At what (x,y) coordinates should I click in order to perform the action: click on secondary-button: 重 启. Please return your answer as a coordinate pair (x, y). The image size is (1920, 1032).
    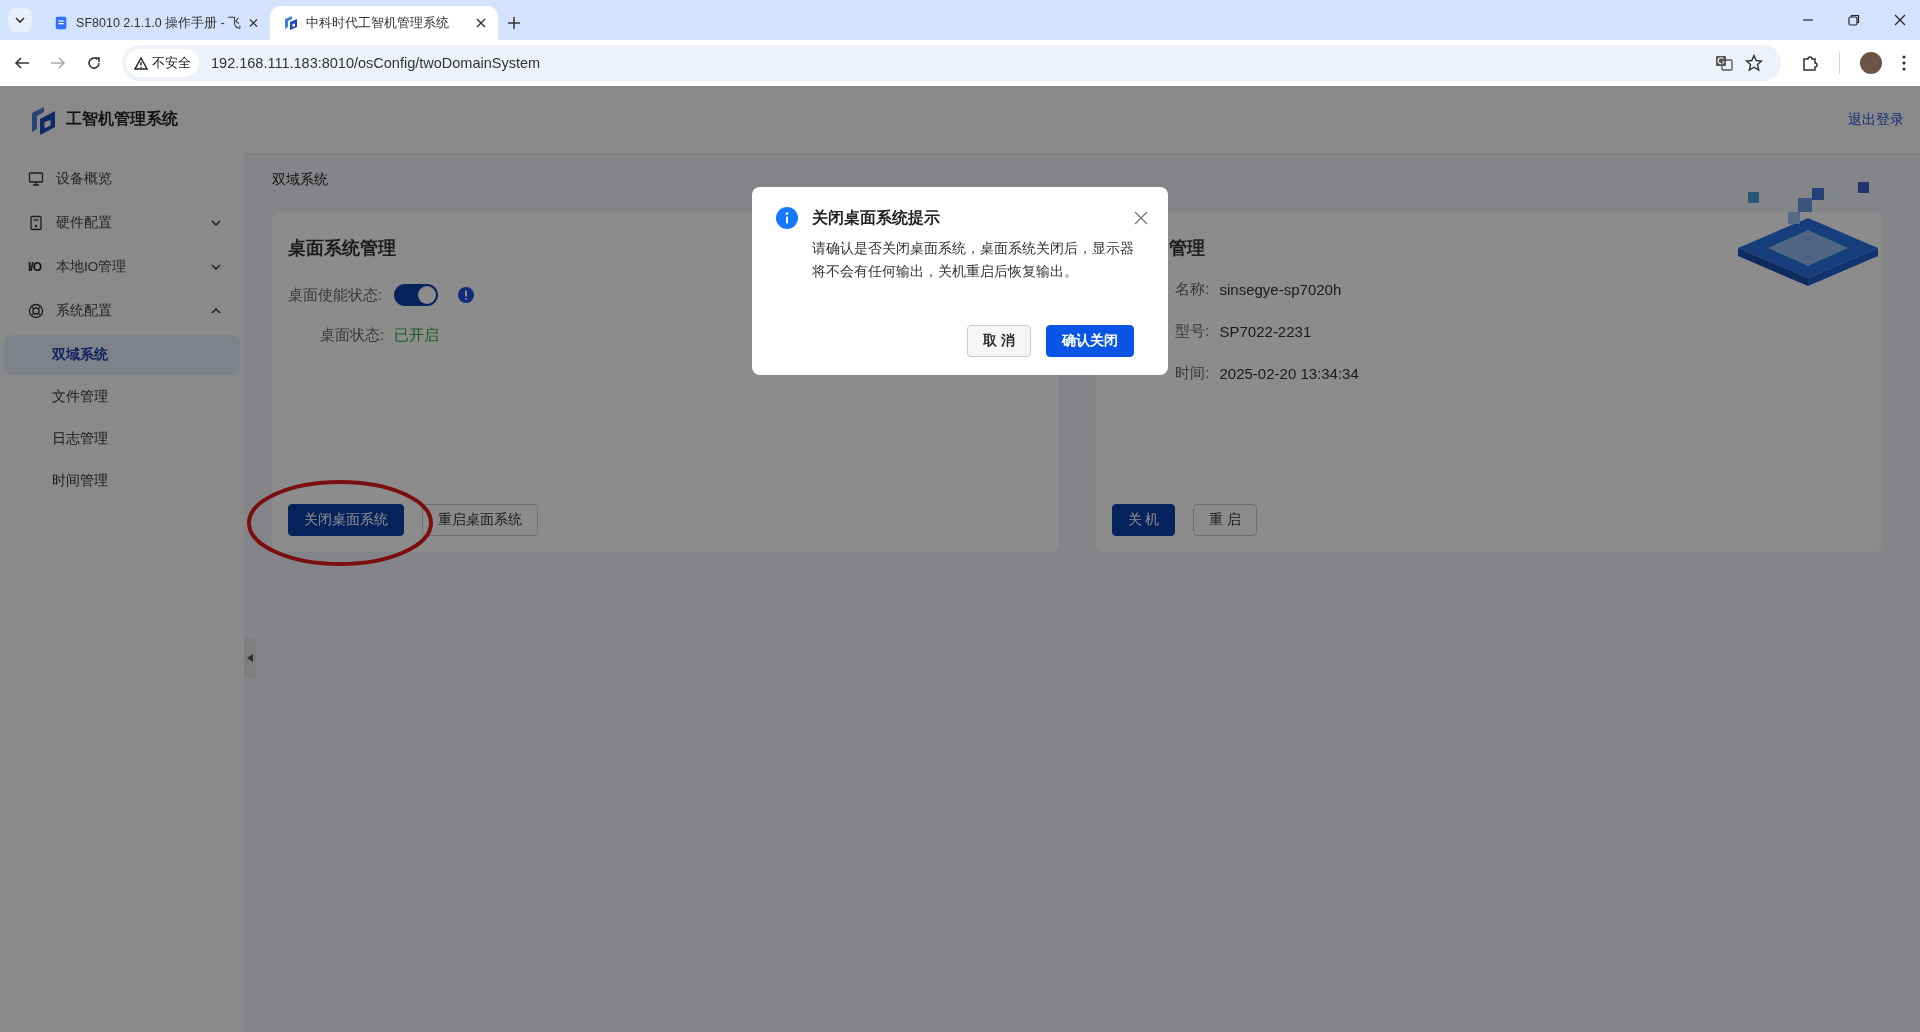
    Looking at the image, I should click on (1225, 520).